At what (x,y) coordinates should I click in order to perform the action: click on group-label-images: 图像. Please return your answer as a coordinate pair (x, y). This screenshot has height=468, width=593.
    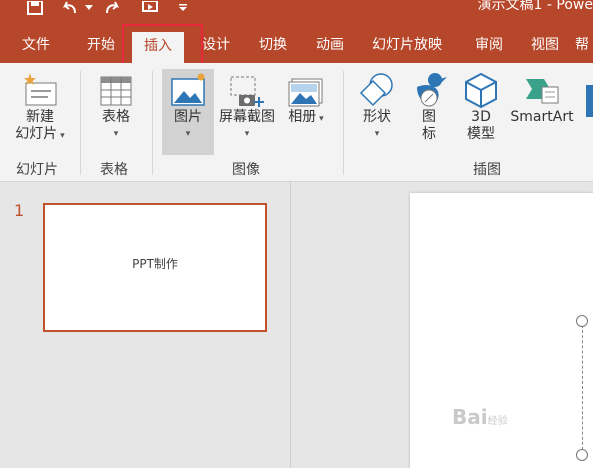
    Looking at the image, I should click on (246, 170).